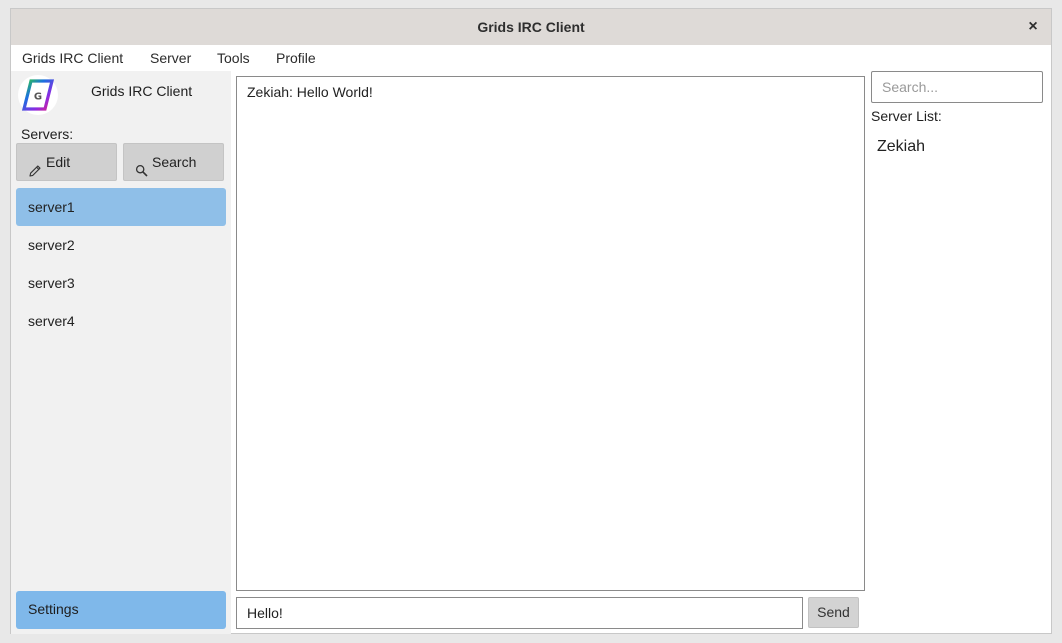 This screenshot has width=1062, height=643. I want to click on edit-button: Edit, so click(66, 162).